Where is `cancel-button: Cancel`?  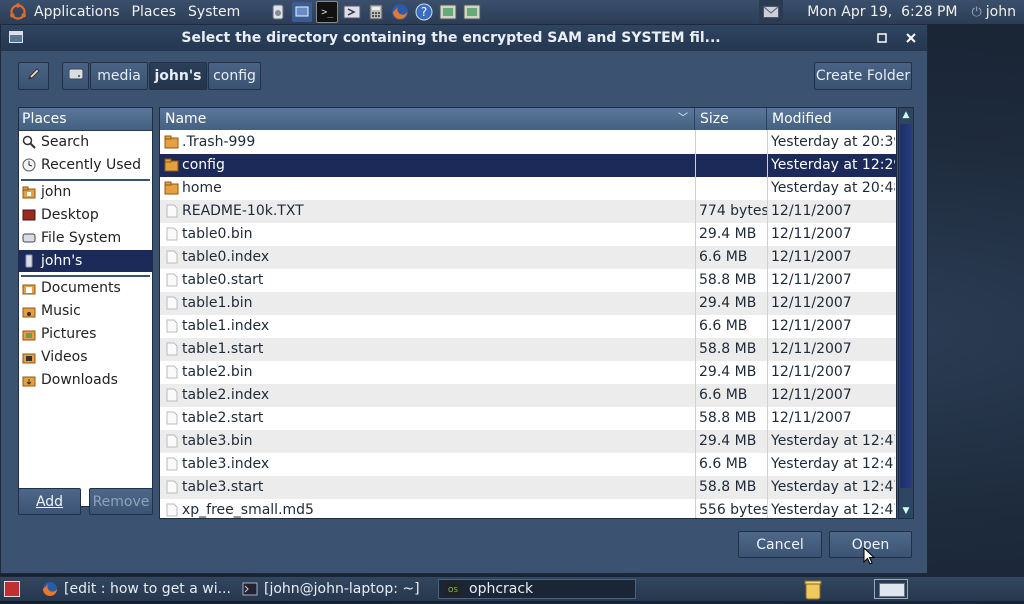 cancel-button: Cancel is located at coordinates (780, 544).